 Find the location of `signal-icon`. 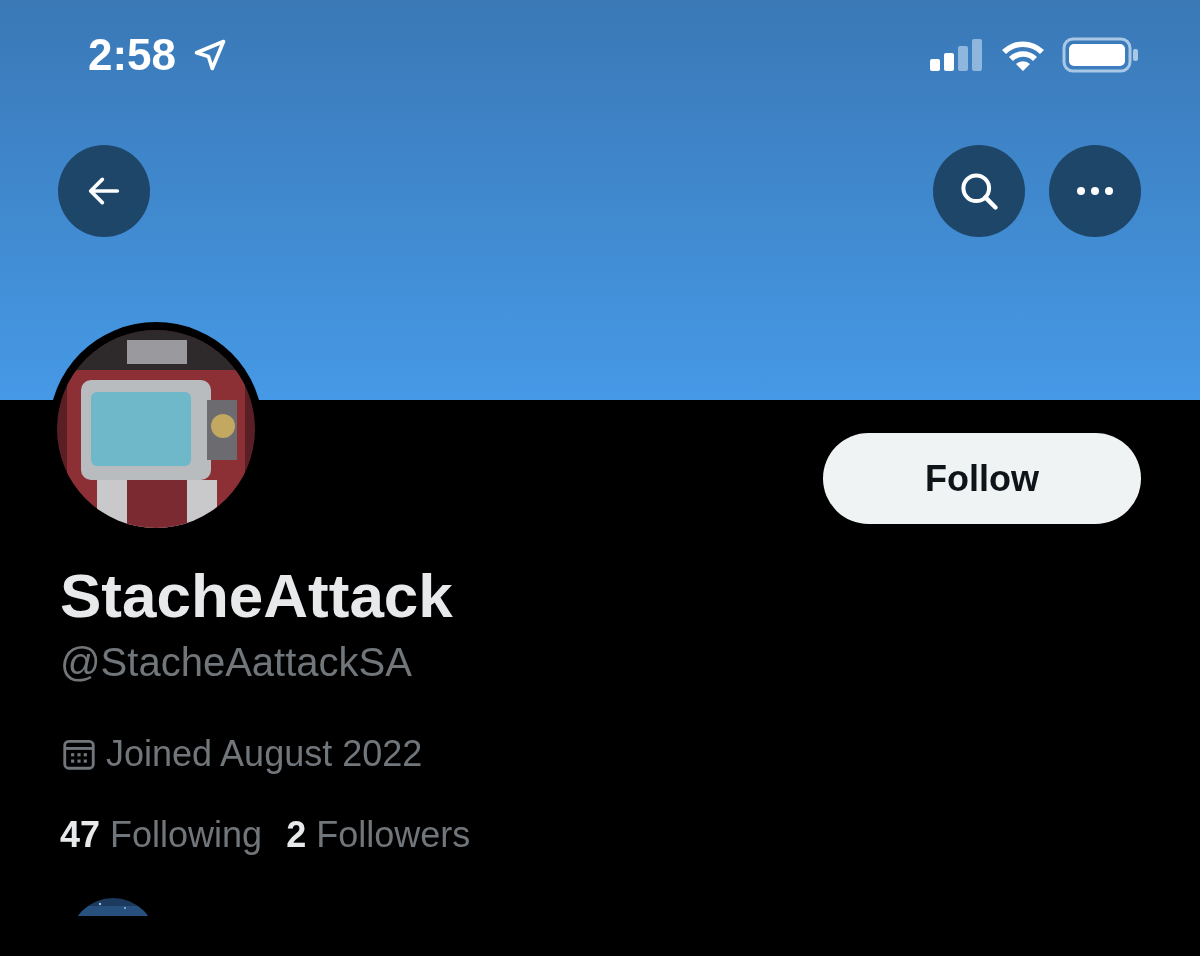

signal-icon is located at coordinates (957, 55).